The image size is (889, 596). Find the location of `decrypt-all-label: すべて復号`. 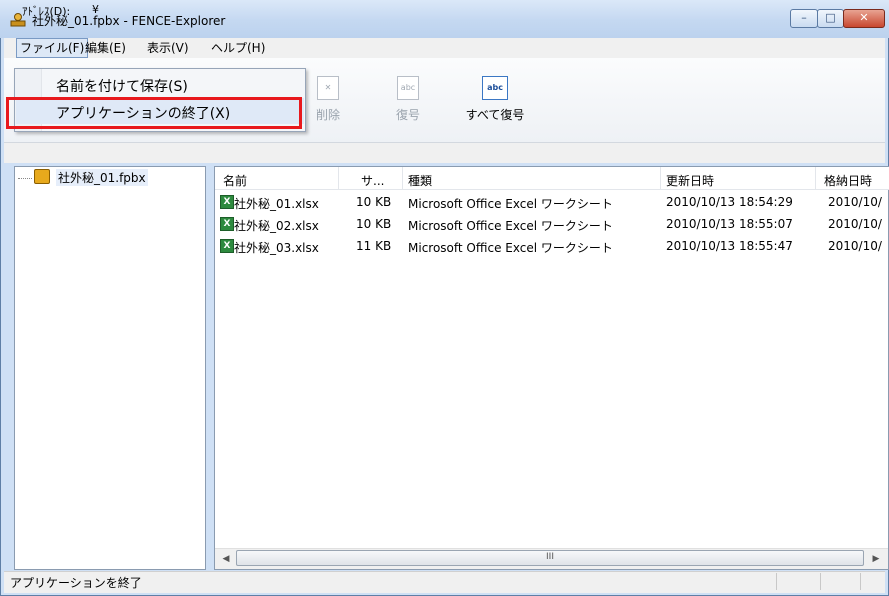

decrypt-all-label: すべて復号 is located at coordinates (495, 115).